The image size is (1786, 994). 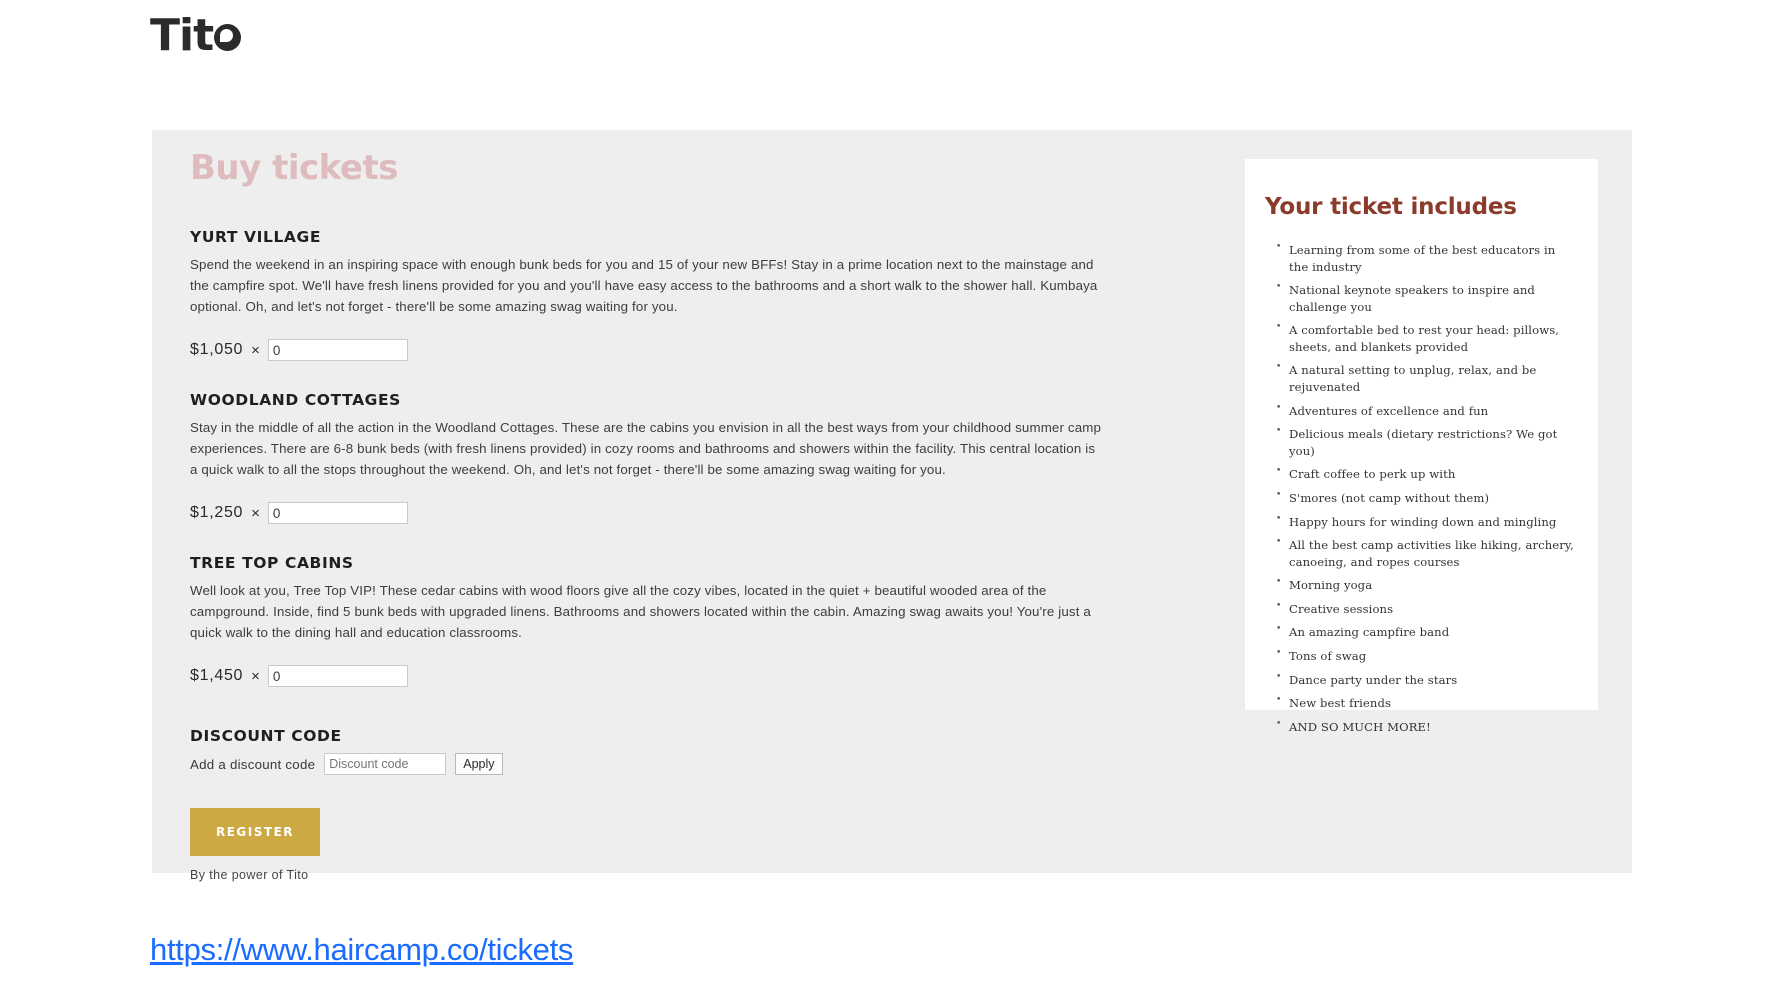 What do you see at coordinates (294, 168) in the screenshot?
I see `page-title: Buy tickets` at bounding box center [294, 168].